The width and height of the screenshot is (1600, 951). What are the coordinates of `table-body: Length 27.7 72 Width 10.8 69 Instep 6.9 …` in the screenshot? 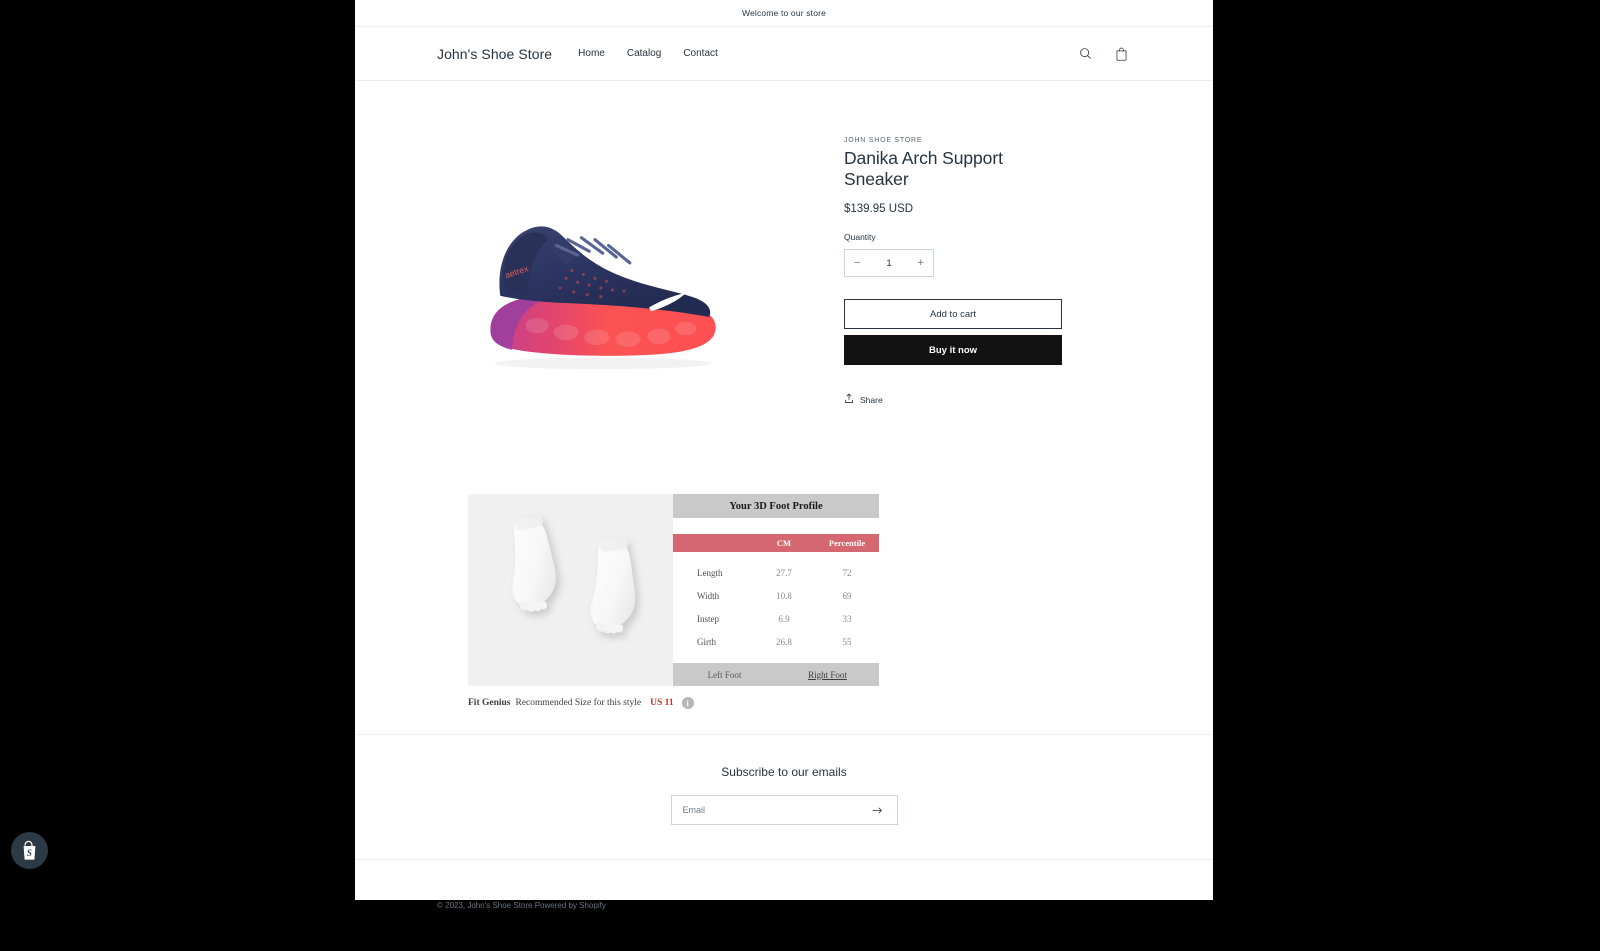 It's located at (776, 607).